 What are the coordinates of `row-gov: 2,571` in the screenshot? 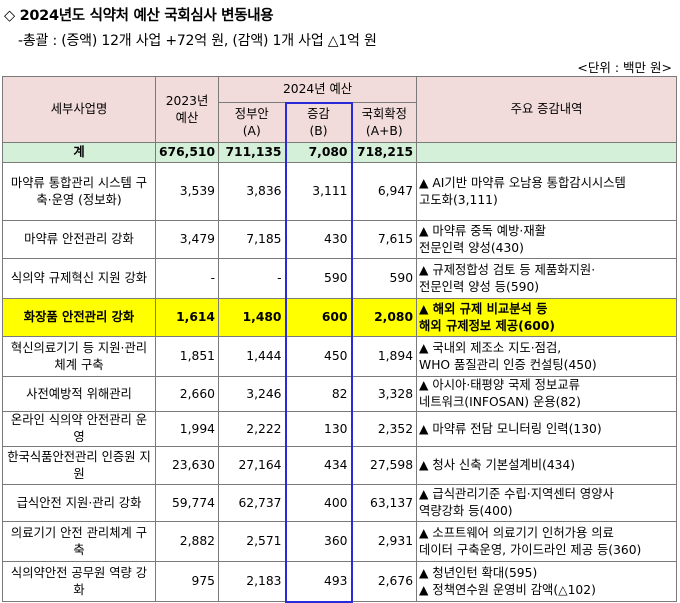 It's located at (252, 541).